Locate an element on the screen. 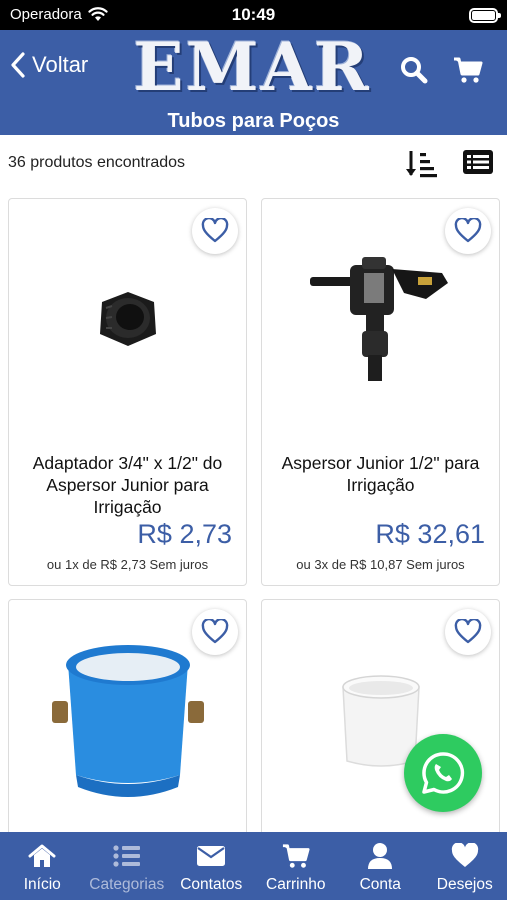 This screenshot has width=507, height=900. heart-icon is located at coordinates (464, 855).